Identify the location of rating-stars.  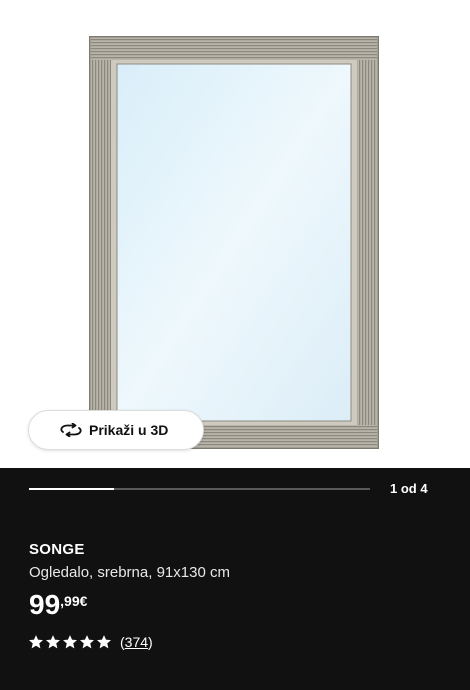
(71, 642).